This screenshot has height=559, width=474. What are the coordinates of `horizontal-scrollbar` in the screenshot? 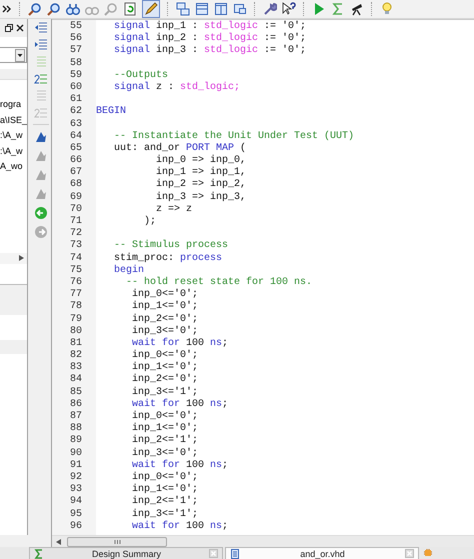 It's located at (263, 541).